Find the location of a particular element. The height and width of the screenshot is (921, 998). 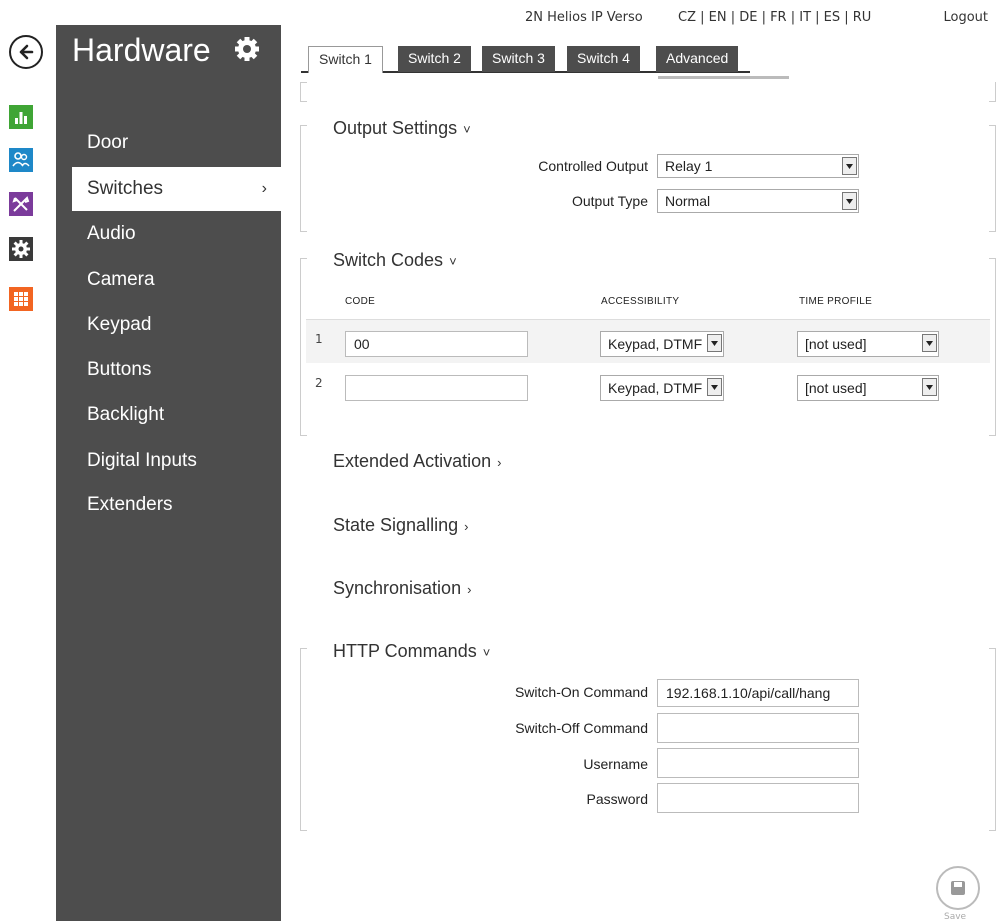

output-settings-panel is located at coordinates (648, 178).